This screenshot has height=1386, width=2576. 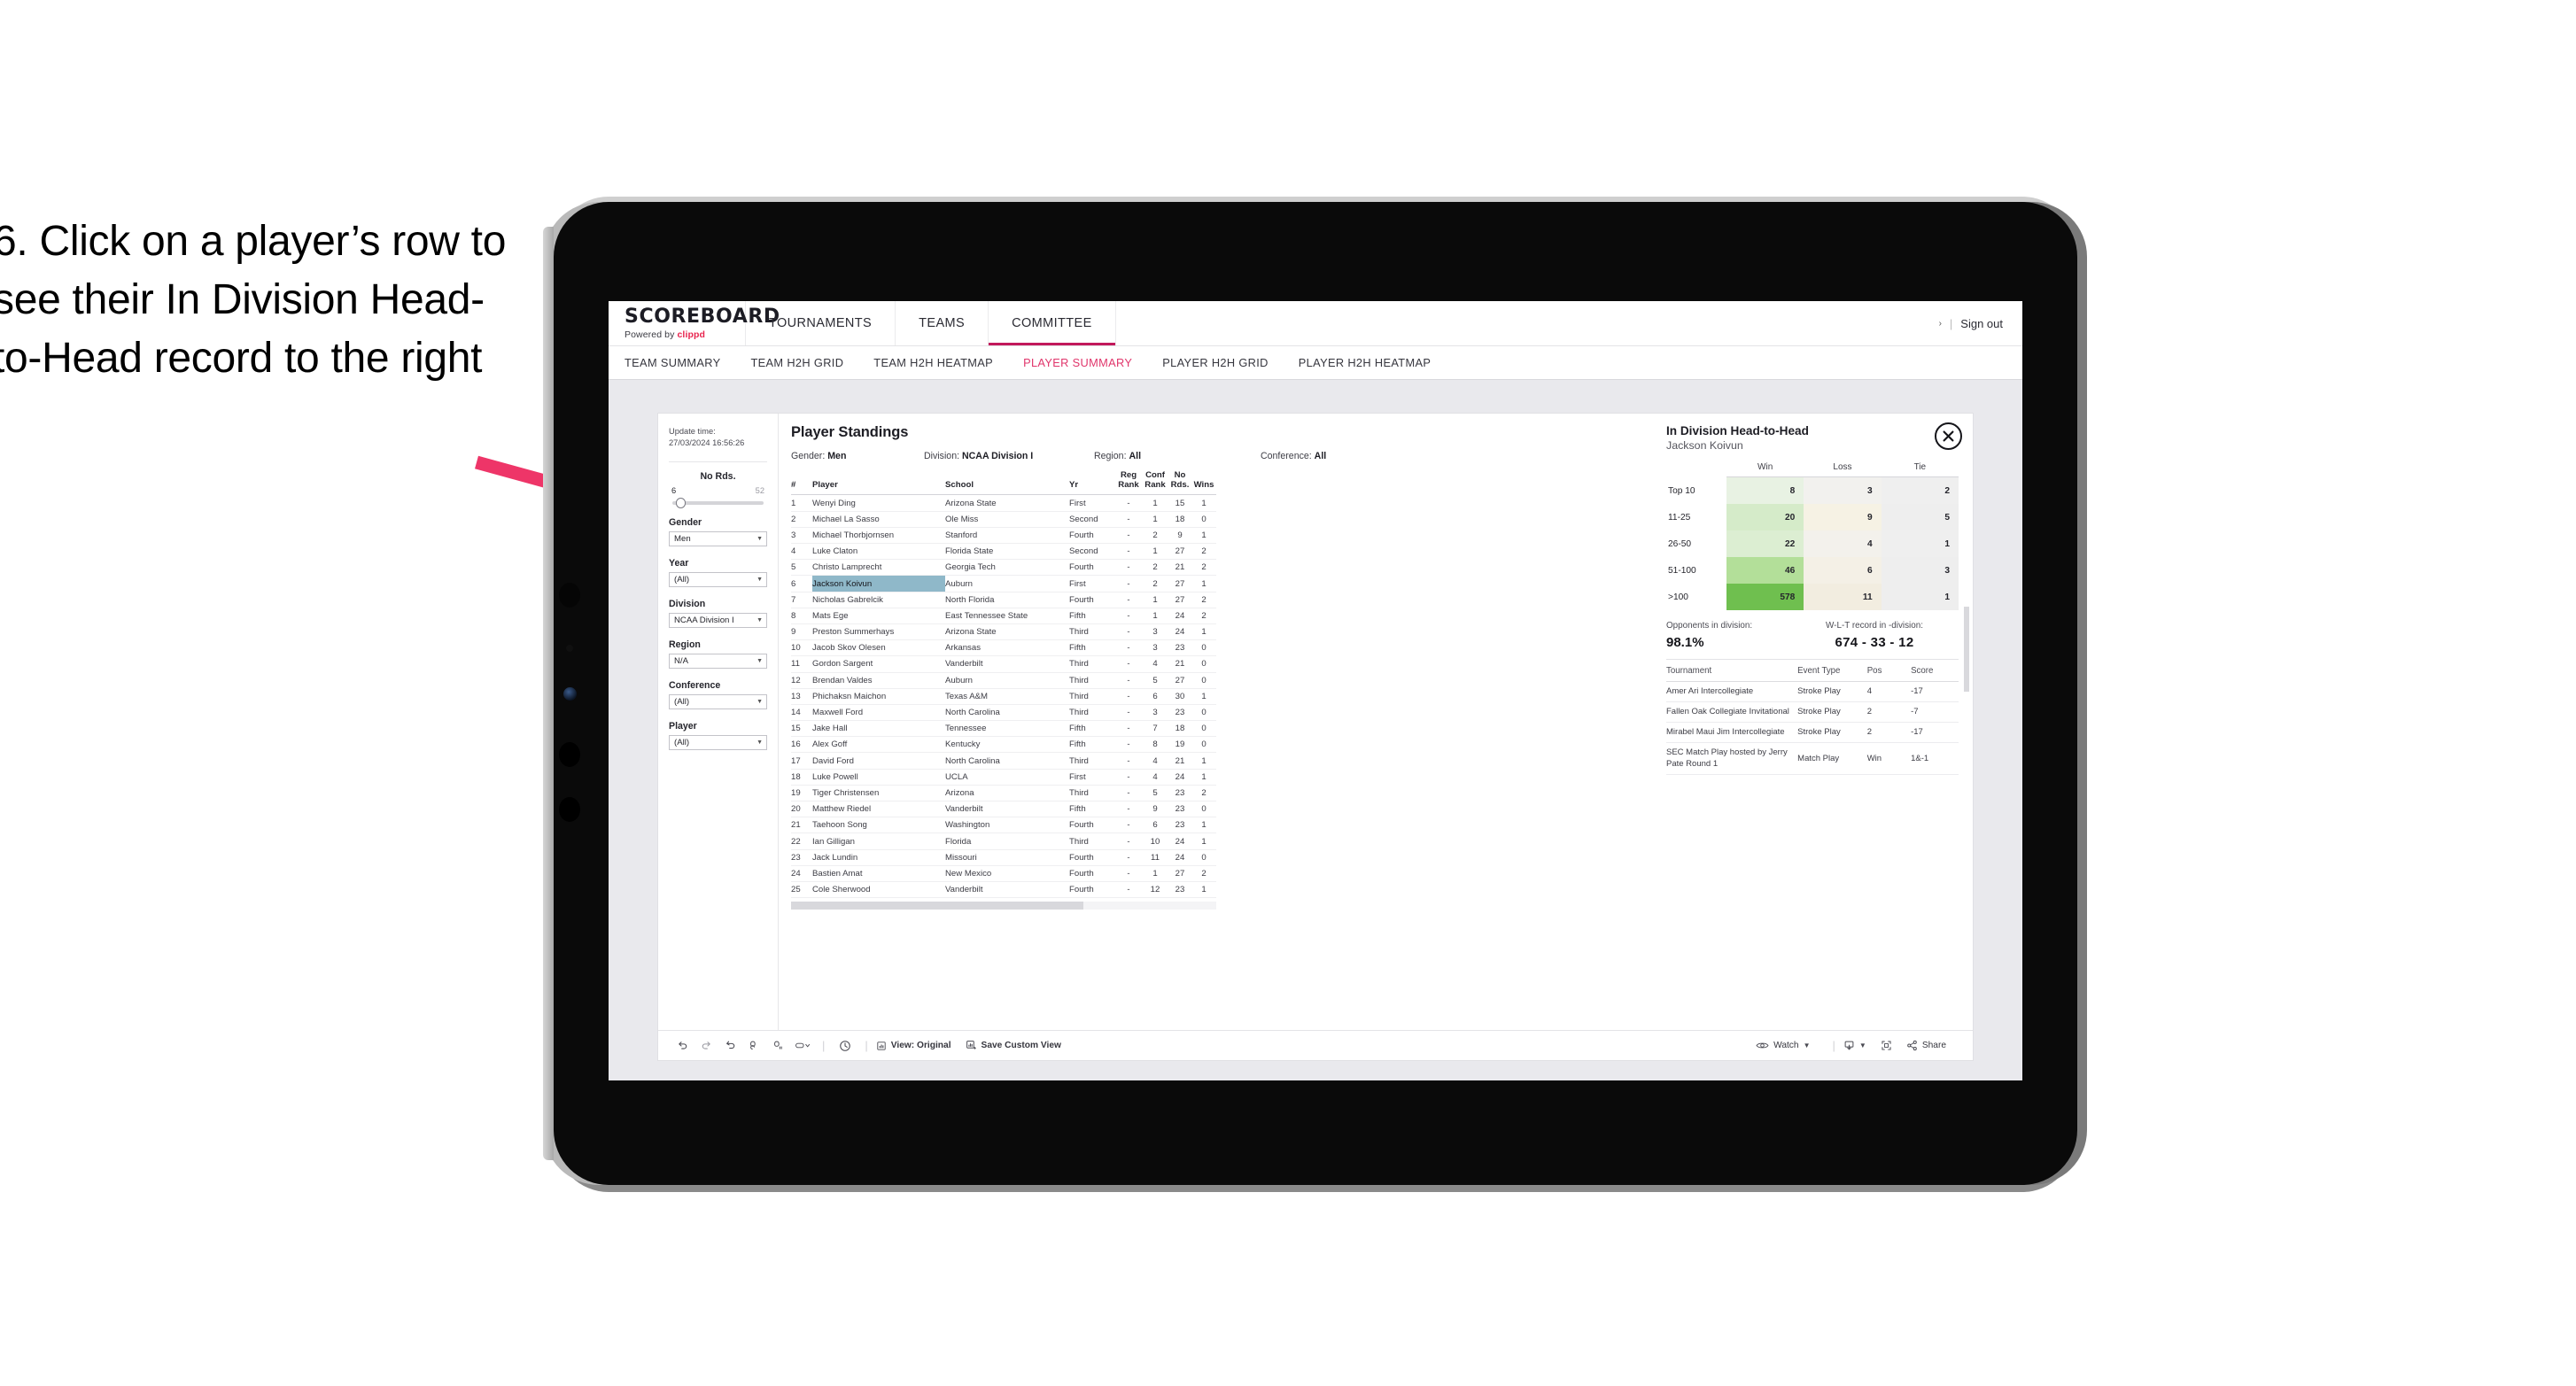 What do you see at coordinates (1003, 841) in the screenshot?
I see `table-row: 22 Ian Gilligan Florida Third -10 24 1` at bounding box center [1003, 841].